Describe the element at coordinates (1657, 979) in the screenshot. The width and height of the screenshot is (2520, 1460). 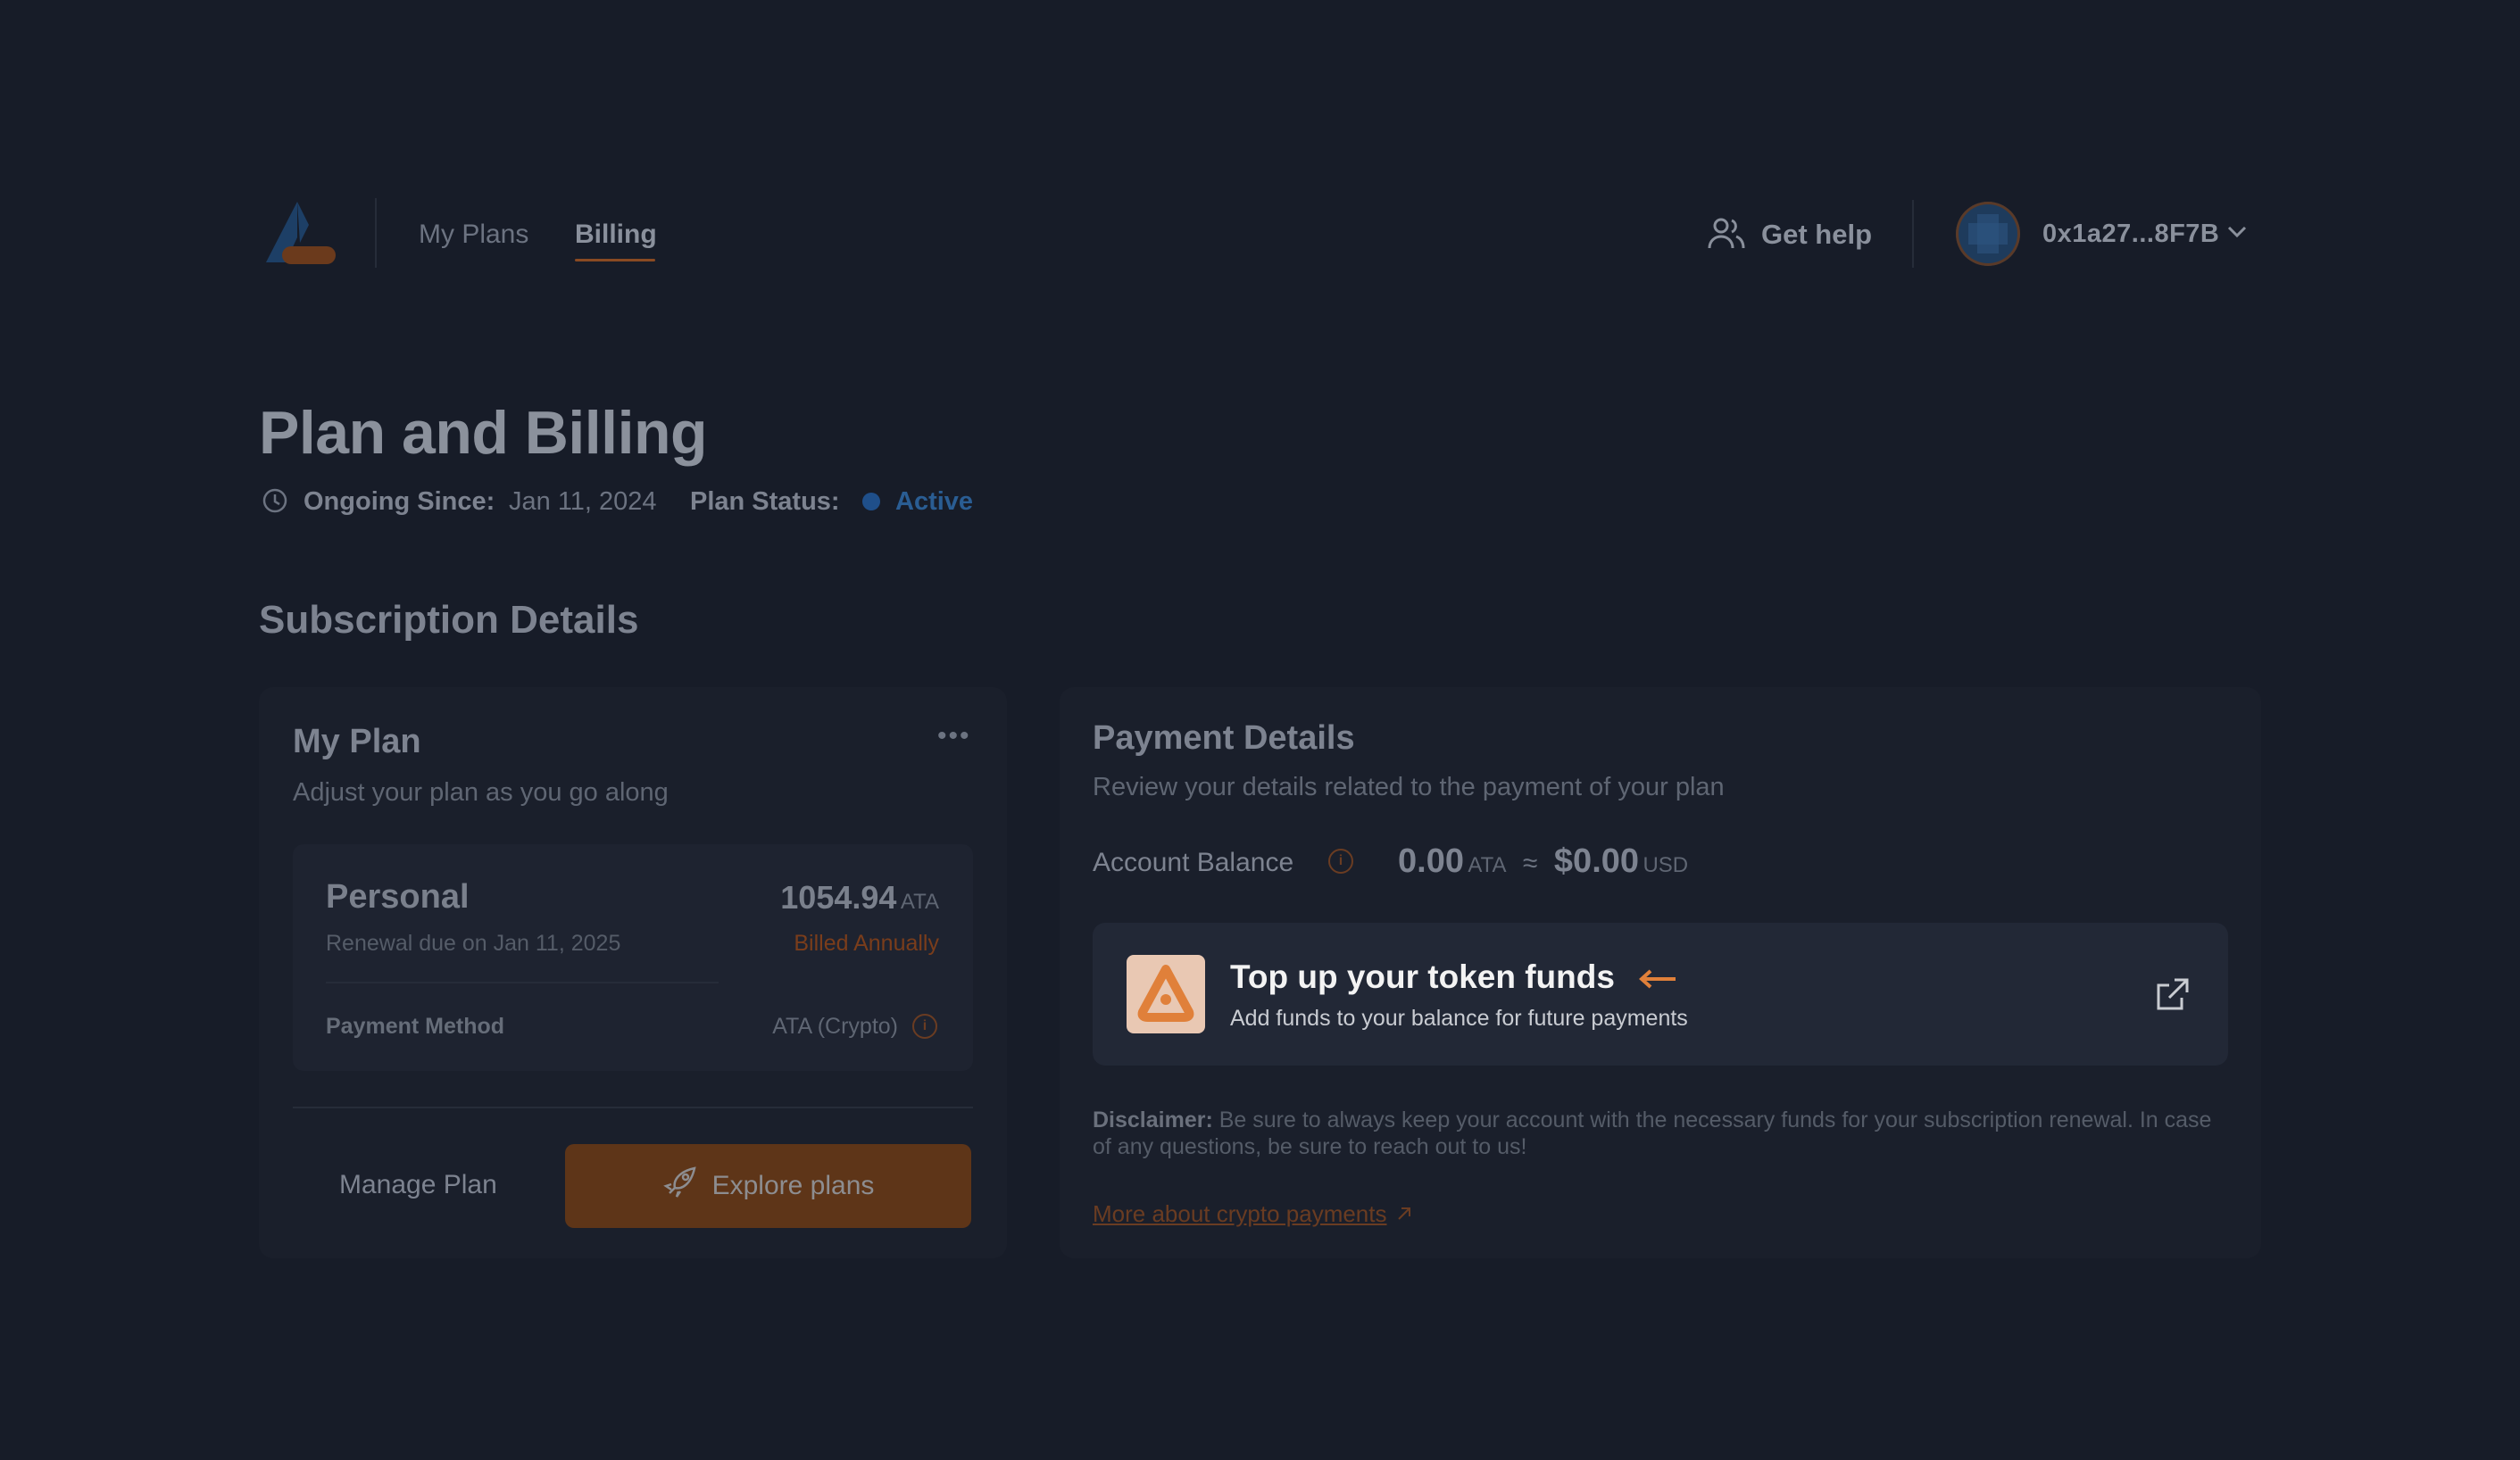
I see `arrow-left-icon` at that location.